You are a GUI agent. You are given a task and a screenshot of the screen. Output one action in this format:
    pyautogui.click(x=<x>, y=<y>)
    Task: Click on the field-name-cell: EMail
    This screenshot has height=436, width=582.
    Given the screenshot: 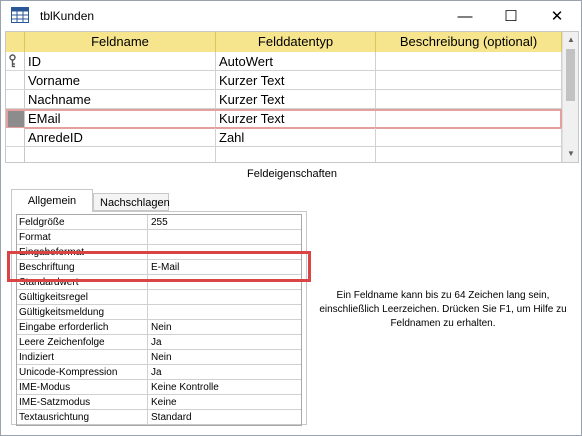 What is the action you would take?
    pyautogui.click(x=120, y=118)
    